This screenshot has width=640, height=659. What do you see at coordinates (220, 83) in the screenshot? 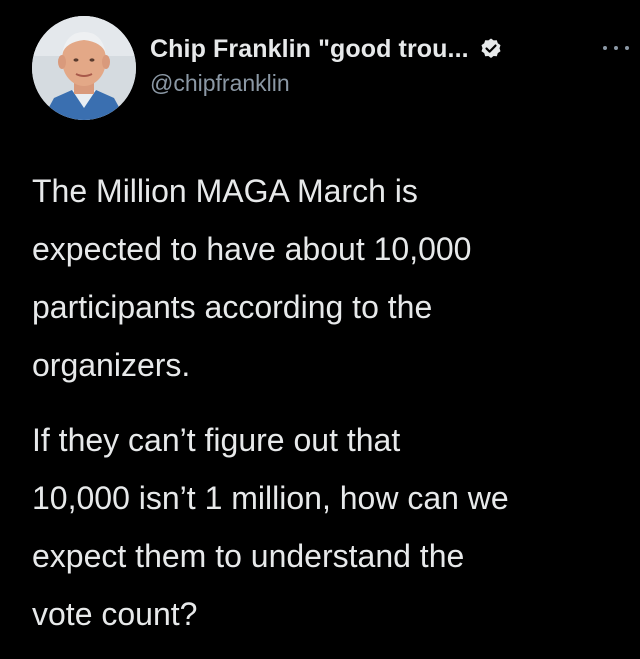
I see `author-handle: @chipfranklin` at bounding box center [220, 83].